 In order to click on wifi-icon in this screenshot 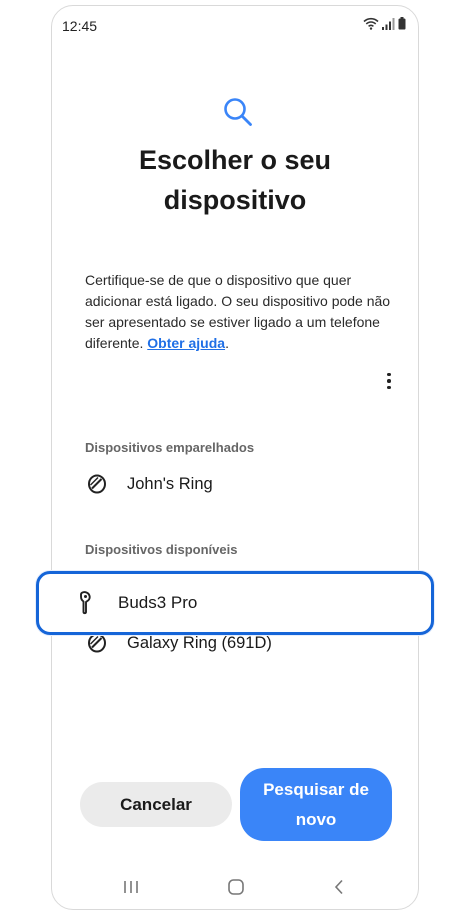, I will do `click(371, 23)`.